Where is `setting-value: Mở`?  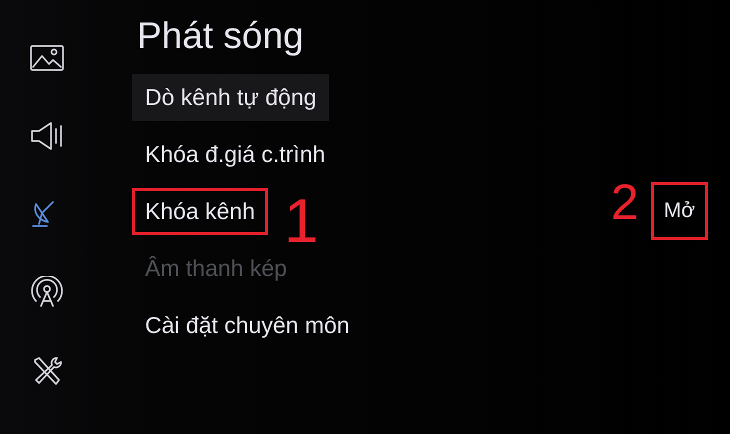
setting-value: Mở is located at coordinates (679, 211).